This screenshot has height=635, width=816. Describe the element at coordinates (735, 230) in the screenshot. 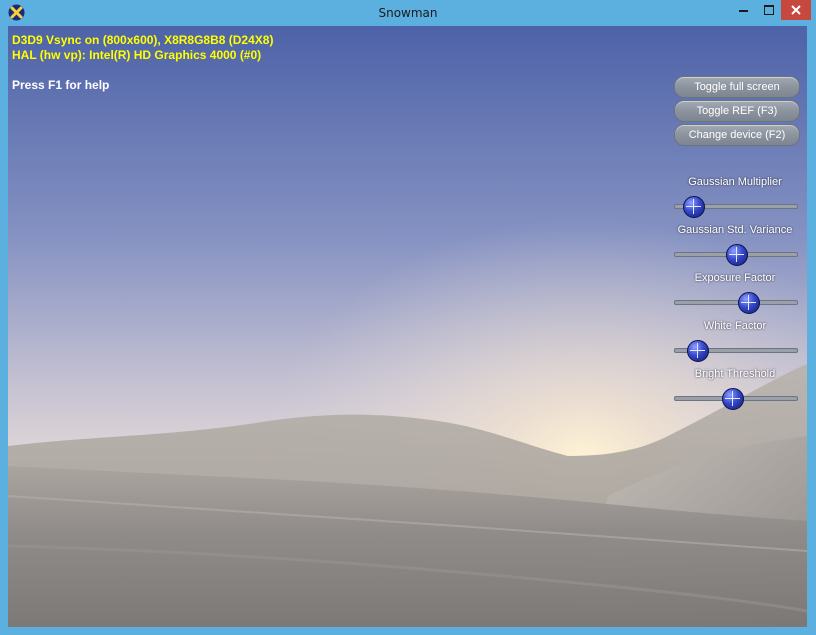

I see `gaussian-variance-label: Gaussian Std. Variance` at that location.